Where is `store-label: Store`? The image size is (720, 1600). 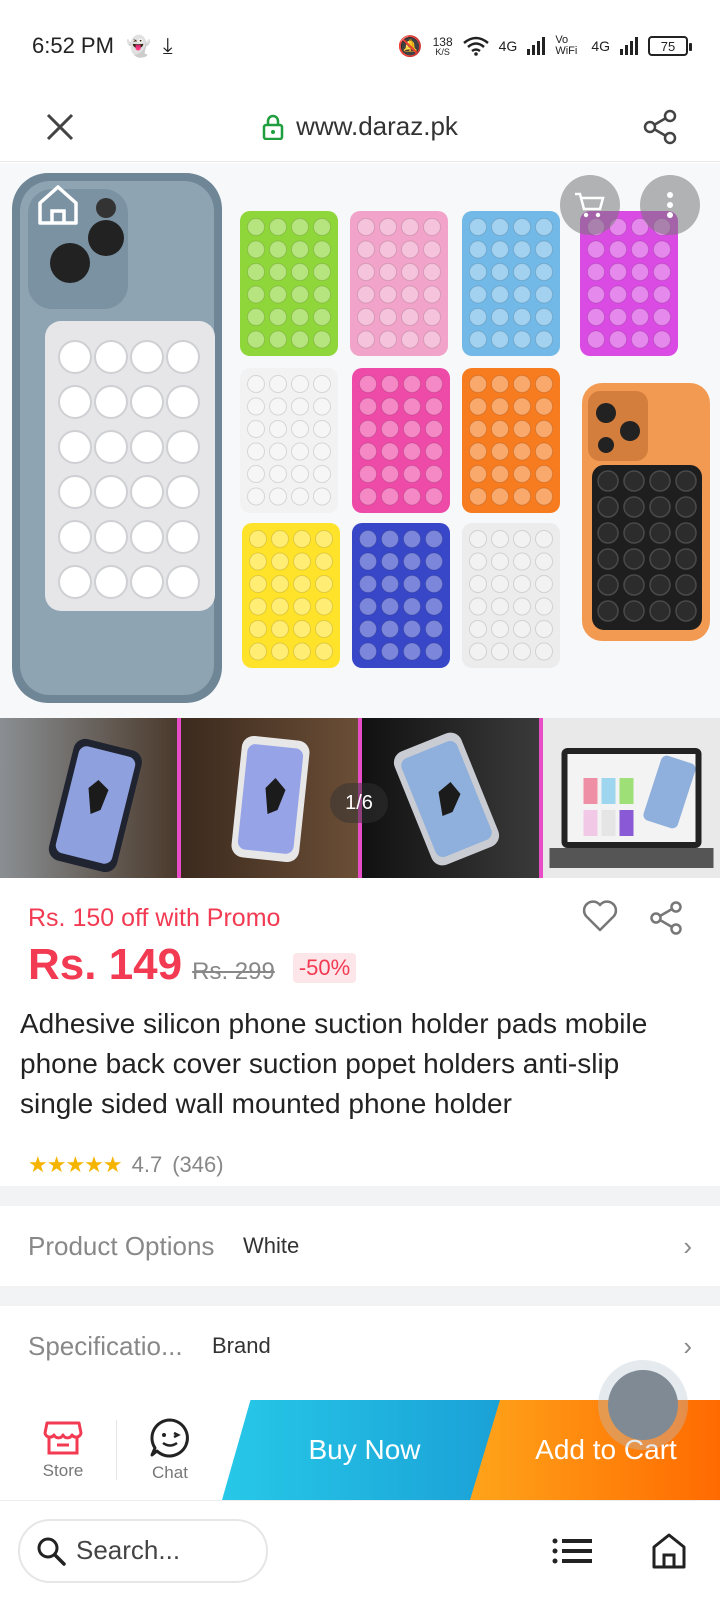
store-label: Store is located at coordinates (63, 1470).